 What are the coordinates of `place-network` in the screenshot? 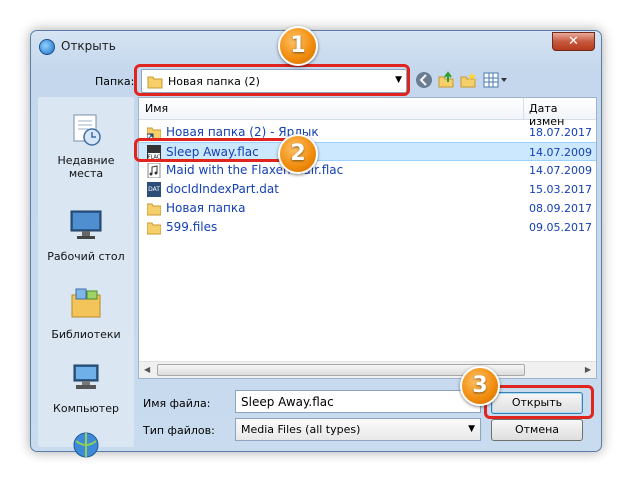 It's located at (86, 452).